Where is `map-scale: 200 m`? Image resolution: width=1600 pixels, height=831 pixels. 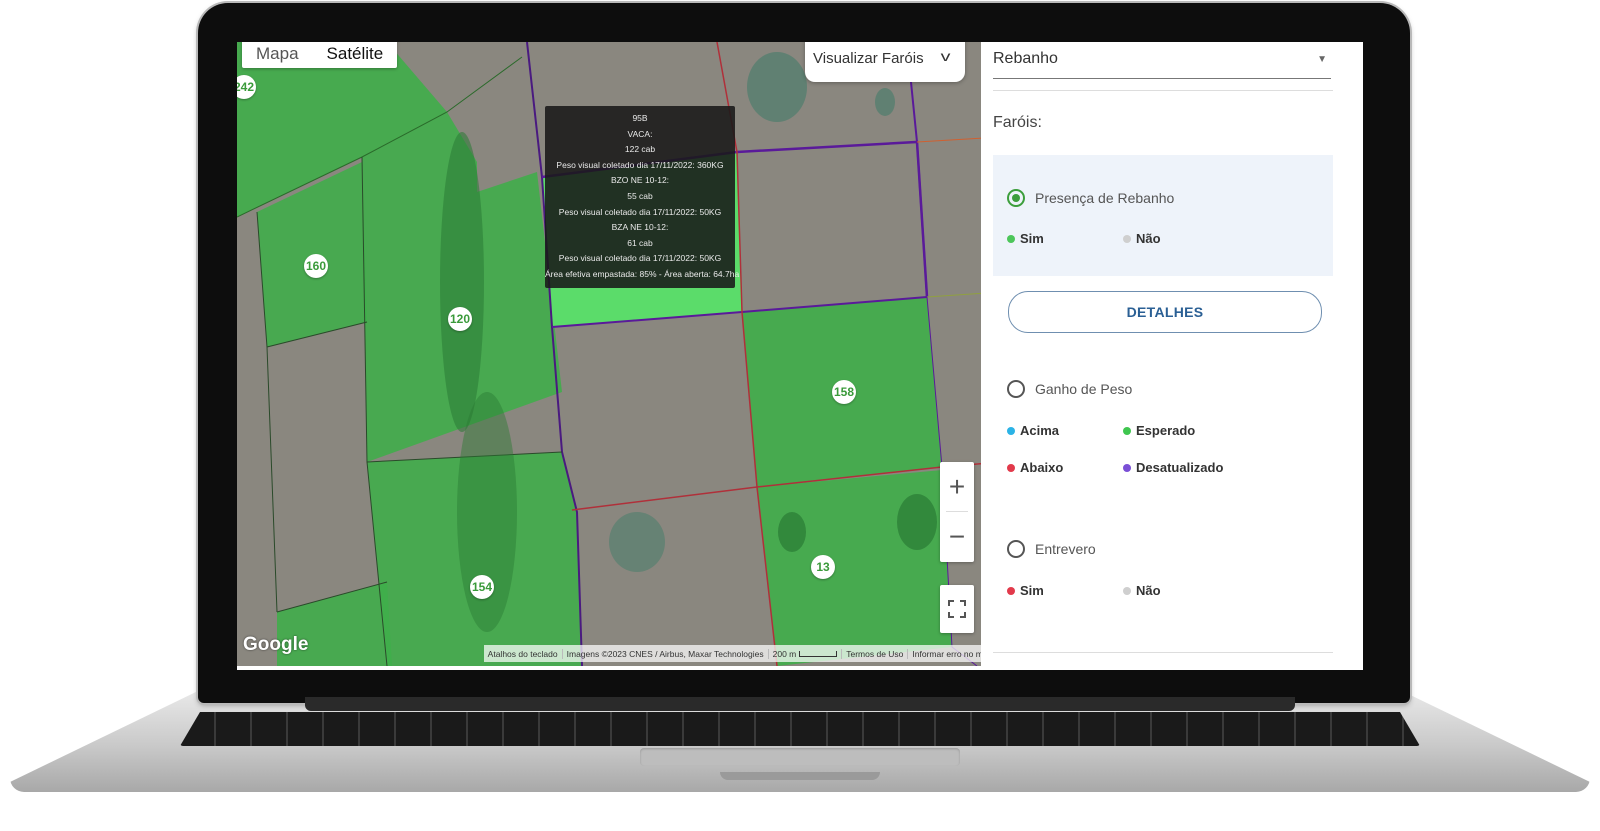 map-scale: 200 m is located at coordinates (804, 653).